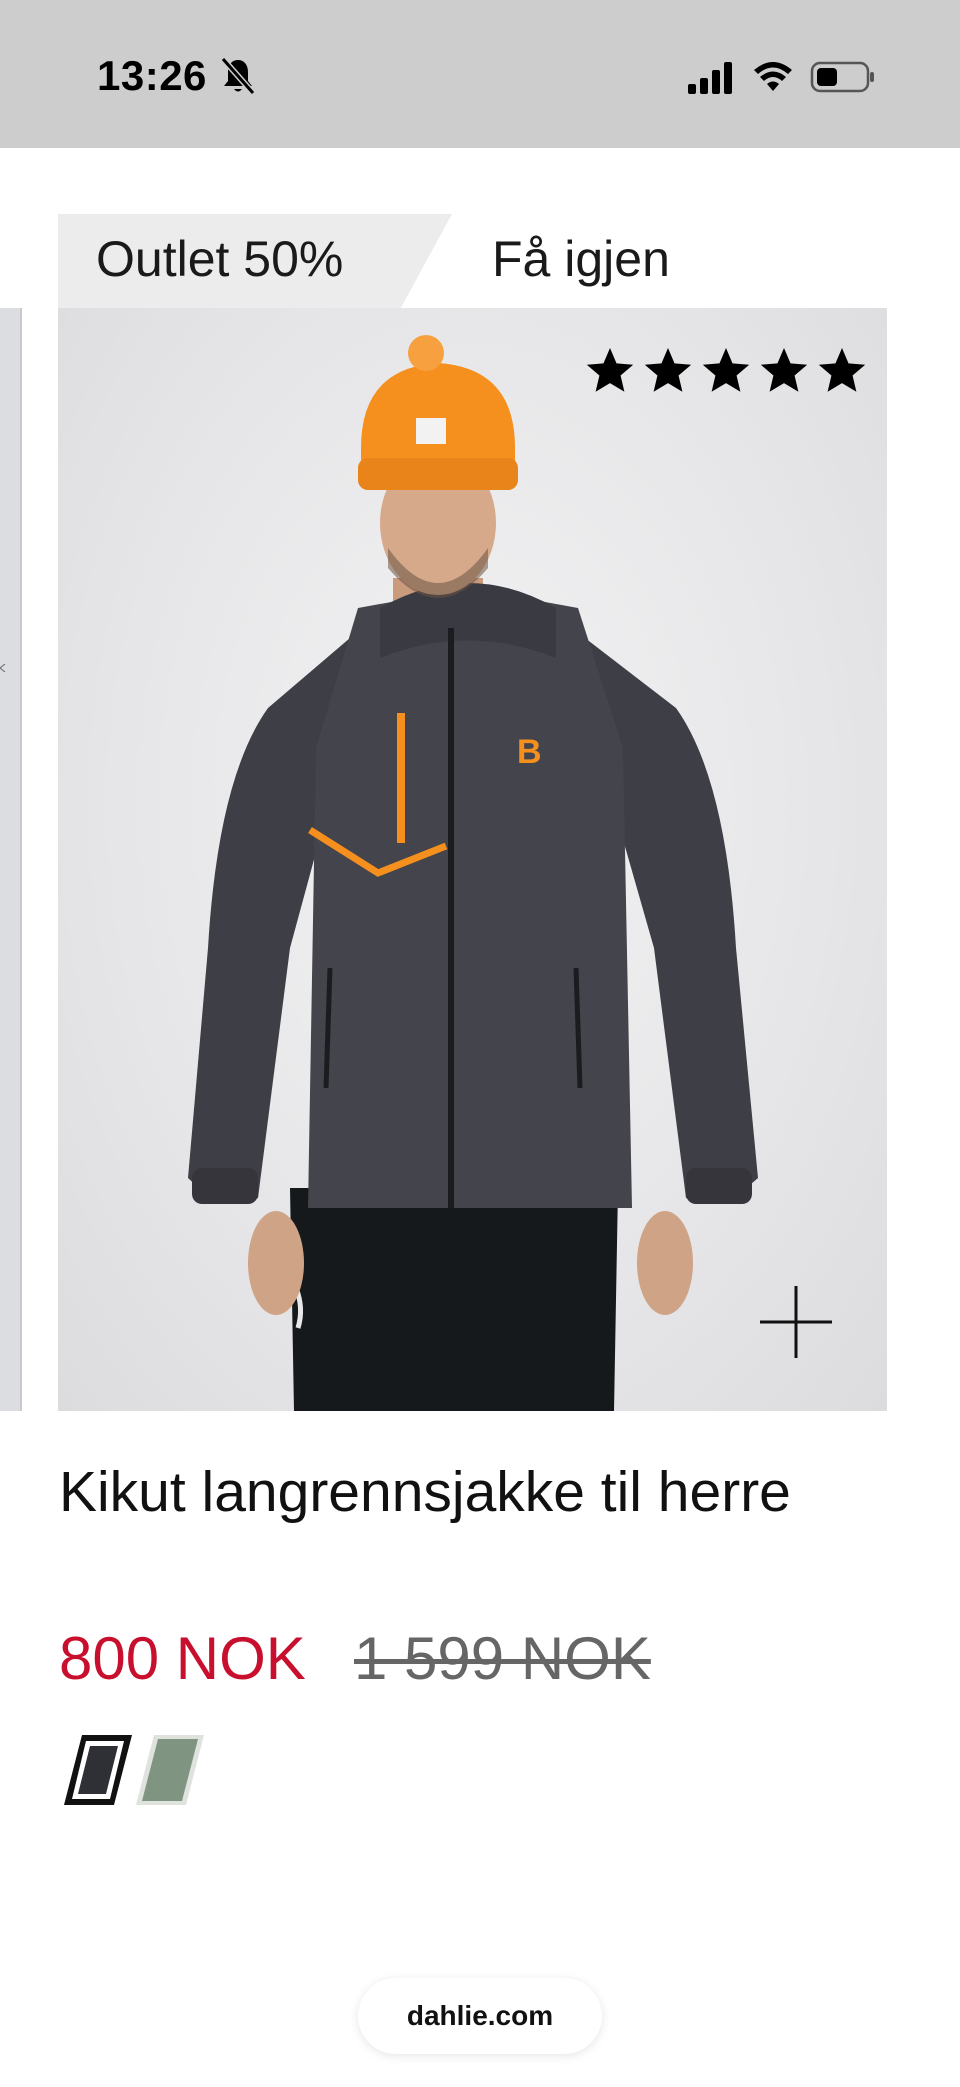 The image size is (960, 2087). What do you see at coordinates (796, 1322) in the screenshot?
I see `plus-icon` at bounding box center [796, 1322].